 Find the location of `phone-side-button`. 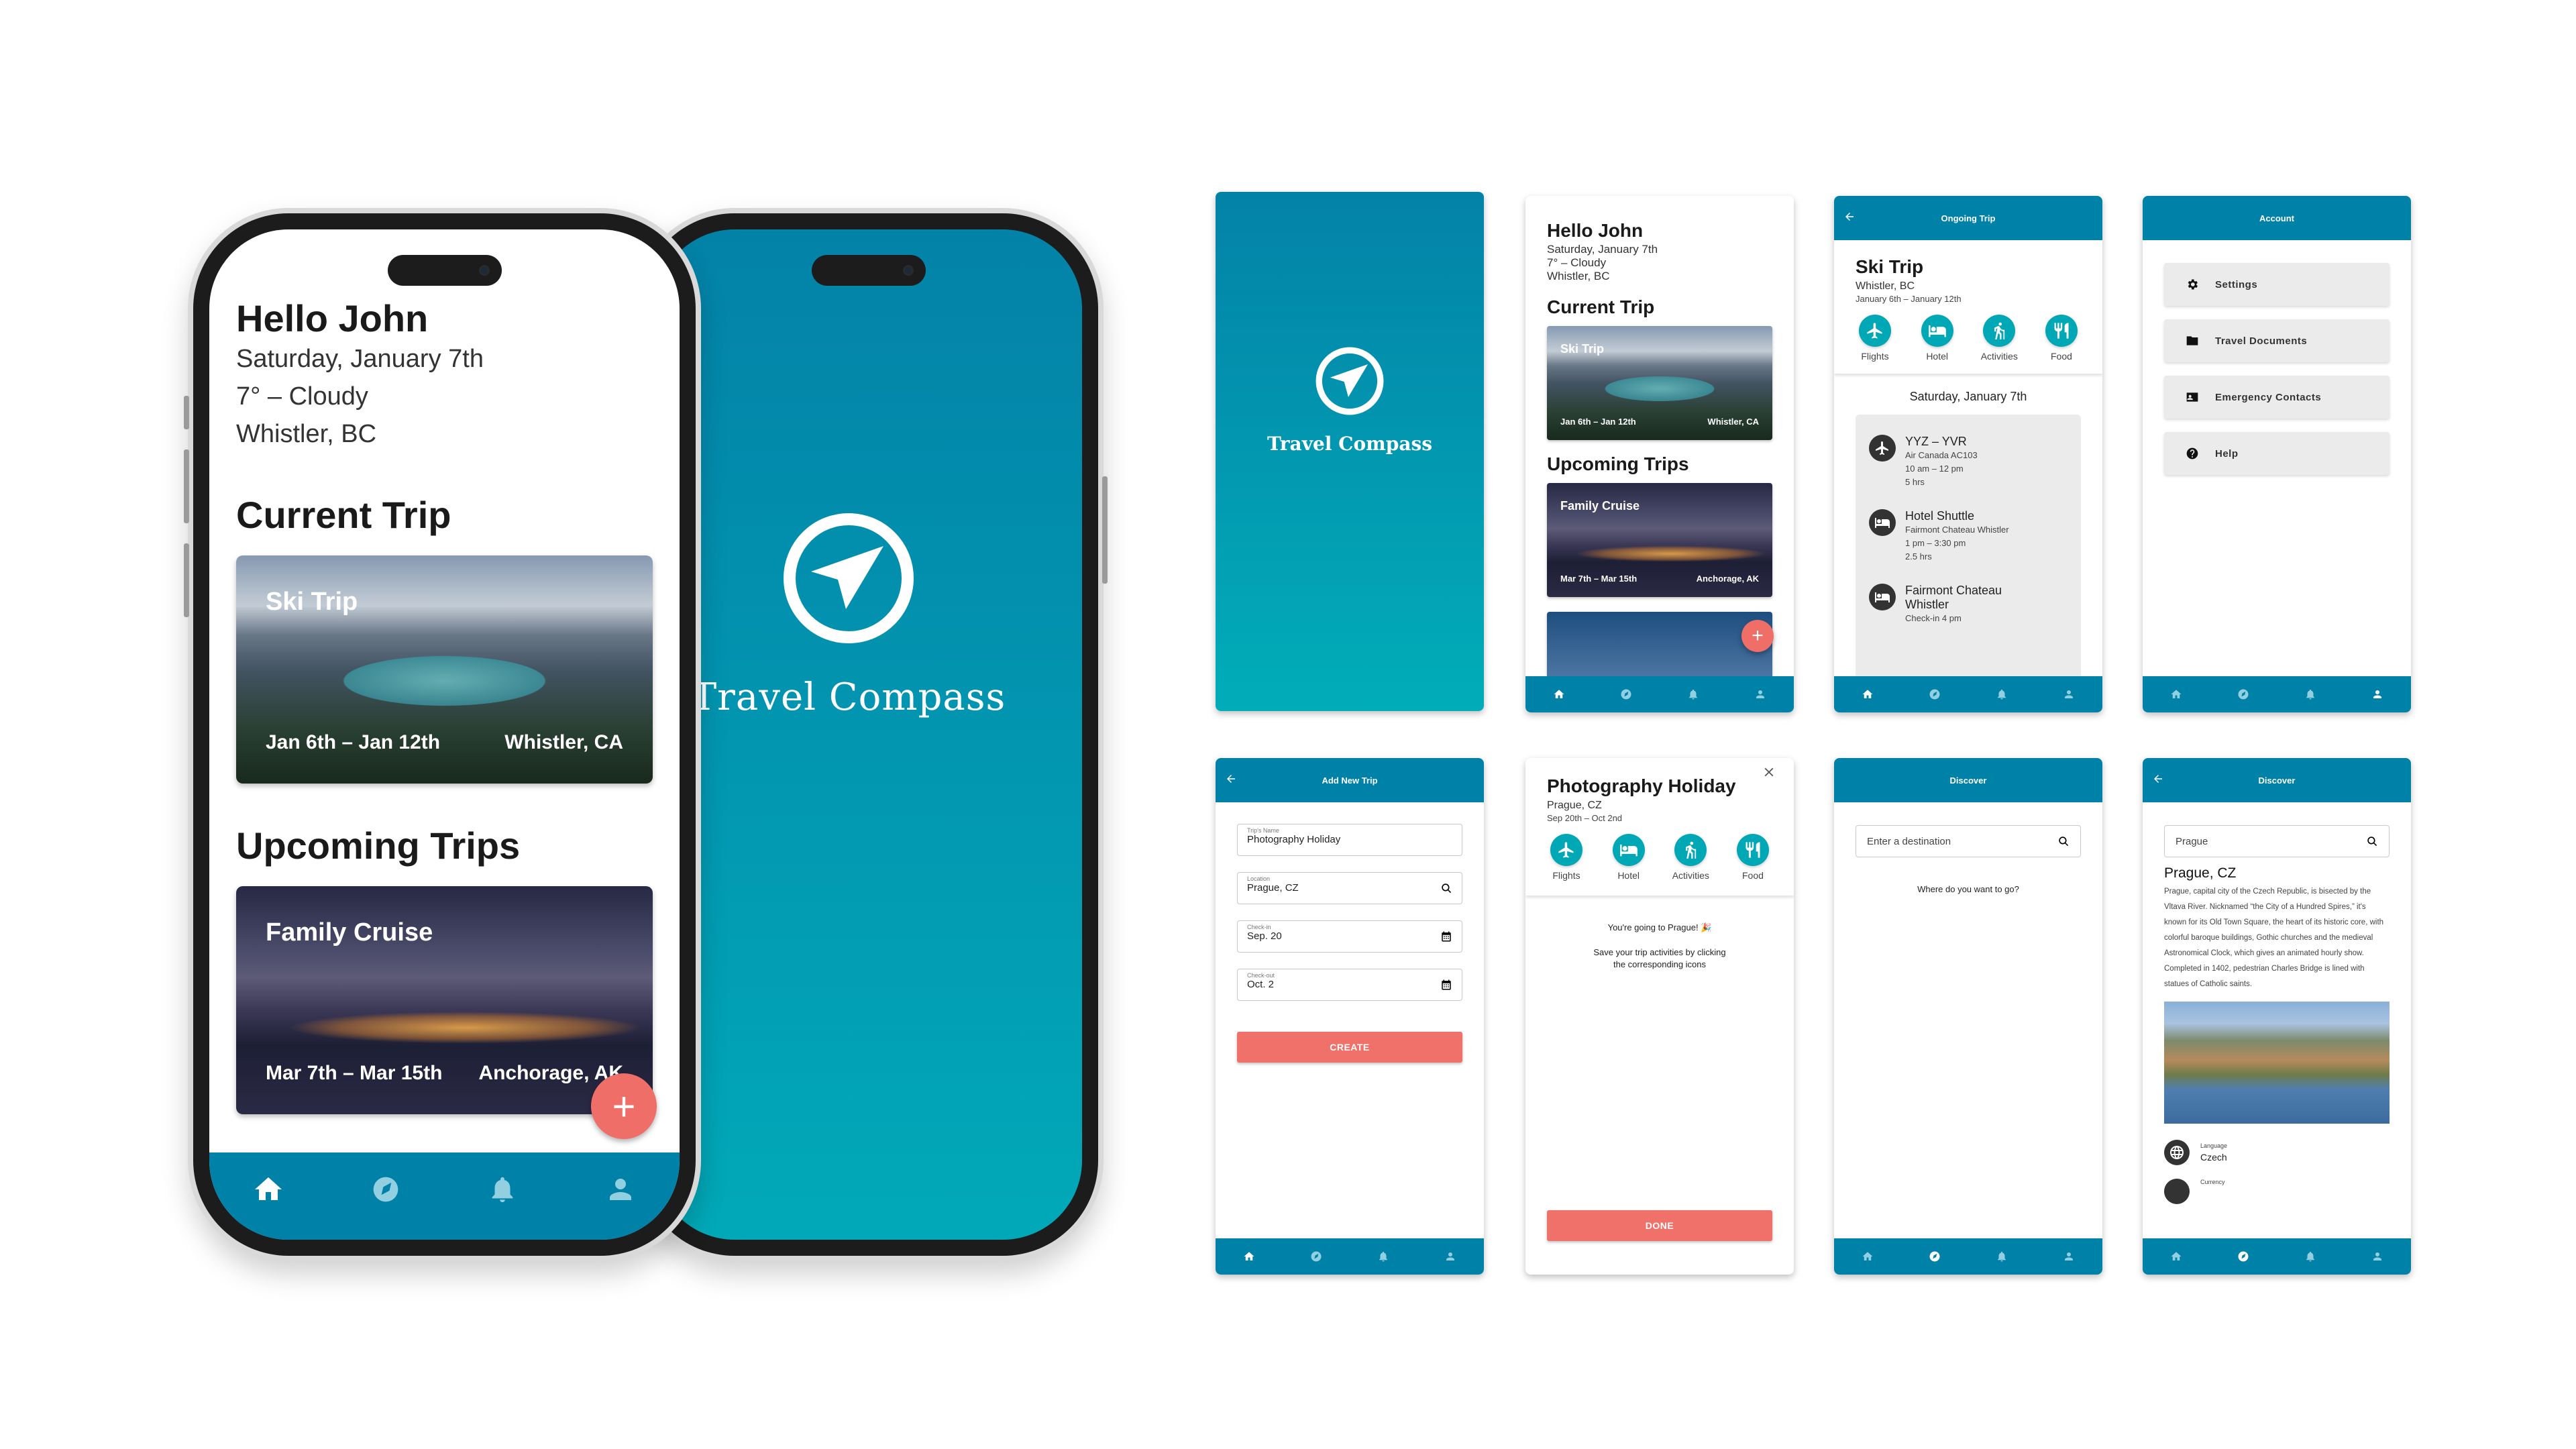

phone-side-button is located at coordinates (186, 412).